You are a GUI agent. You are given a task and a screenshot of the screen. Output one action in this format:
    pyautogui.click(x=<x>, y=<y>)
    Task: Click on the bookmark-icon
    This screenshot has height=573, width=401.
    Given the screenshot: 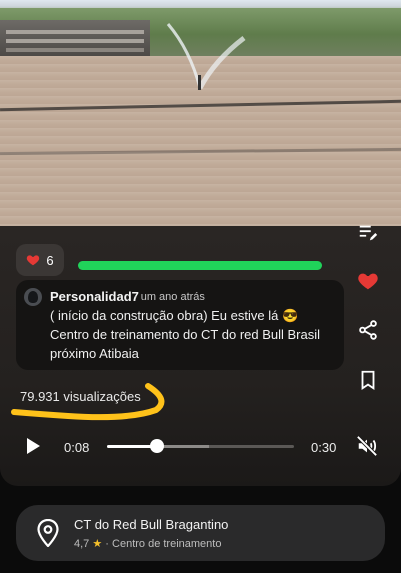 What is the action you would take?
    pyautogui.click(x=368, y=380)
    